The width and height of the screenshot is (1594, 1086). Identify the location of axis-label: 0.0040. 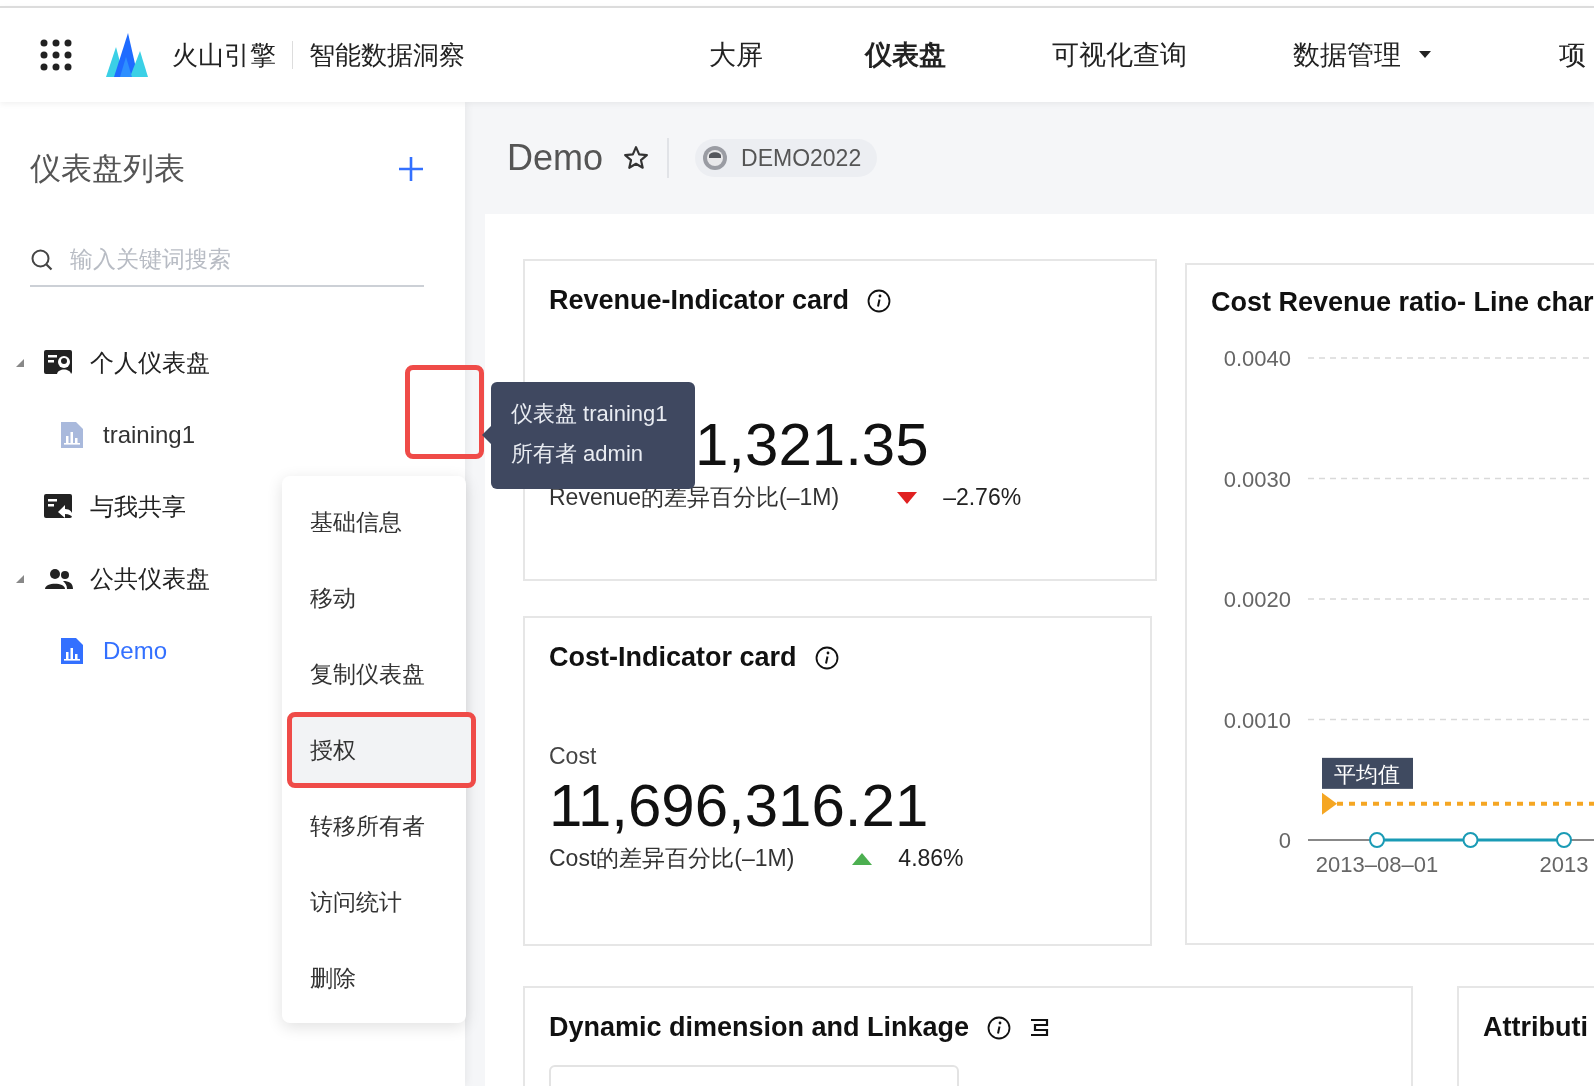
(1257, 358).